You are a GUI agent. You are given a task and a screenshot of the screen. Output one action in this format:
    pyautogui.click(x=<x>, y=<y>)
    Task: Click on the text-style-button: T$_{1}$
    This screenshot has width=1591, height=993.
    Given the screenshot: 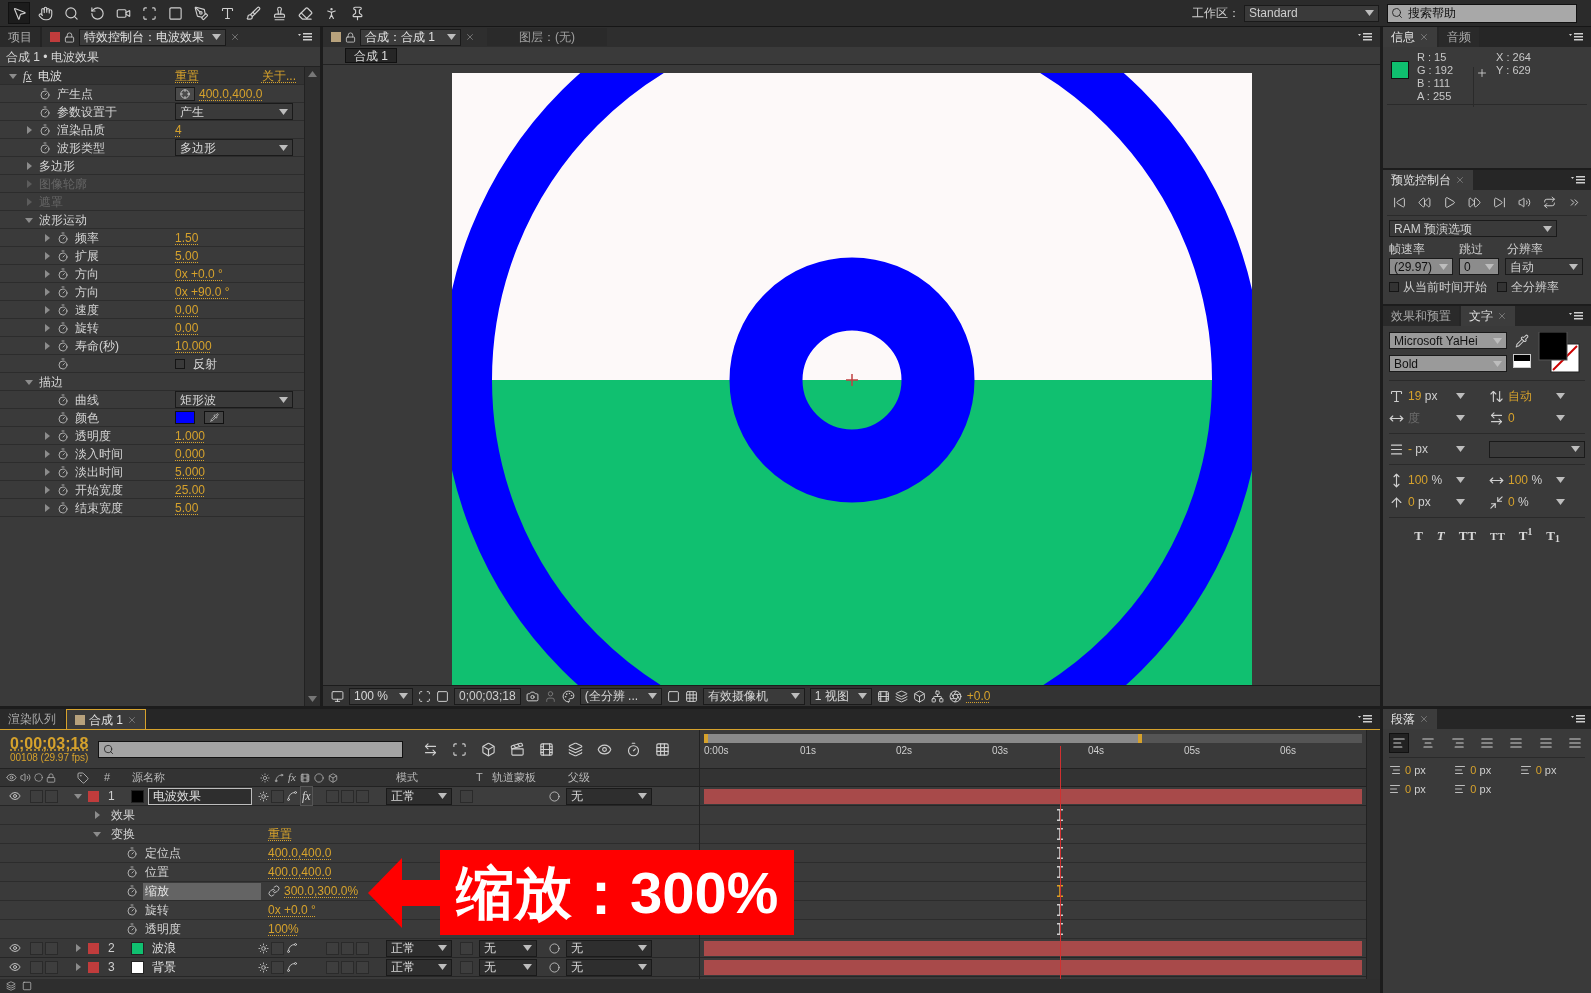 What is the action you would take?
    pyautogui.click(x=1553, y=536)
    